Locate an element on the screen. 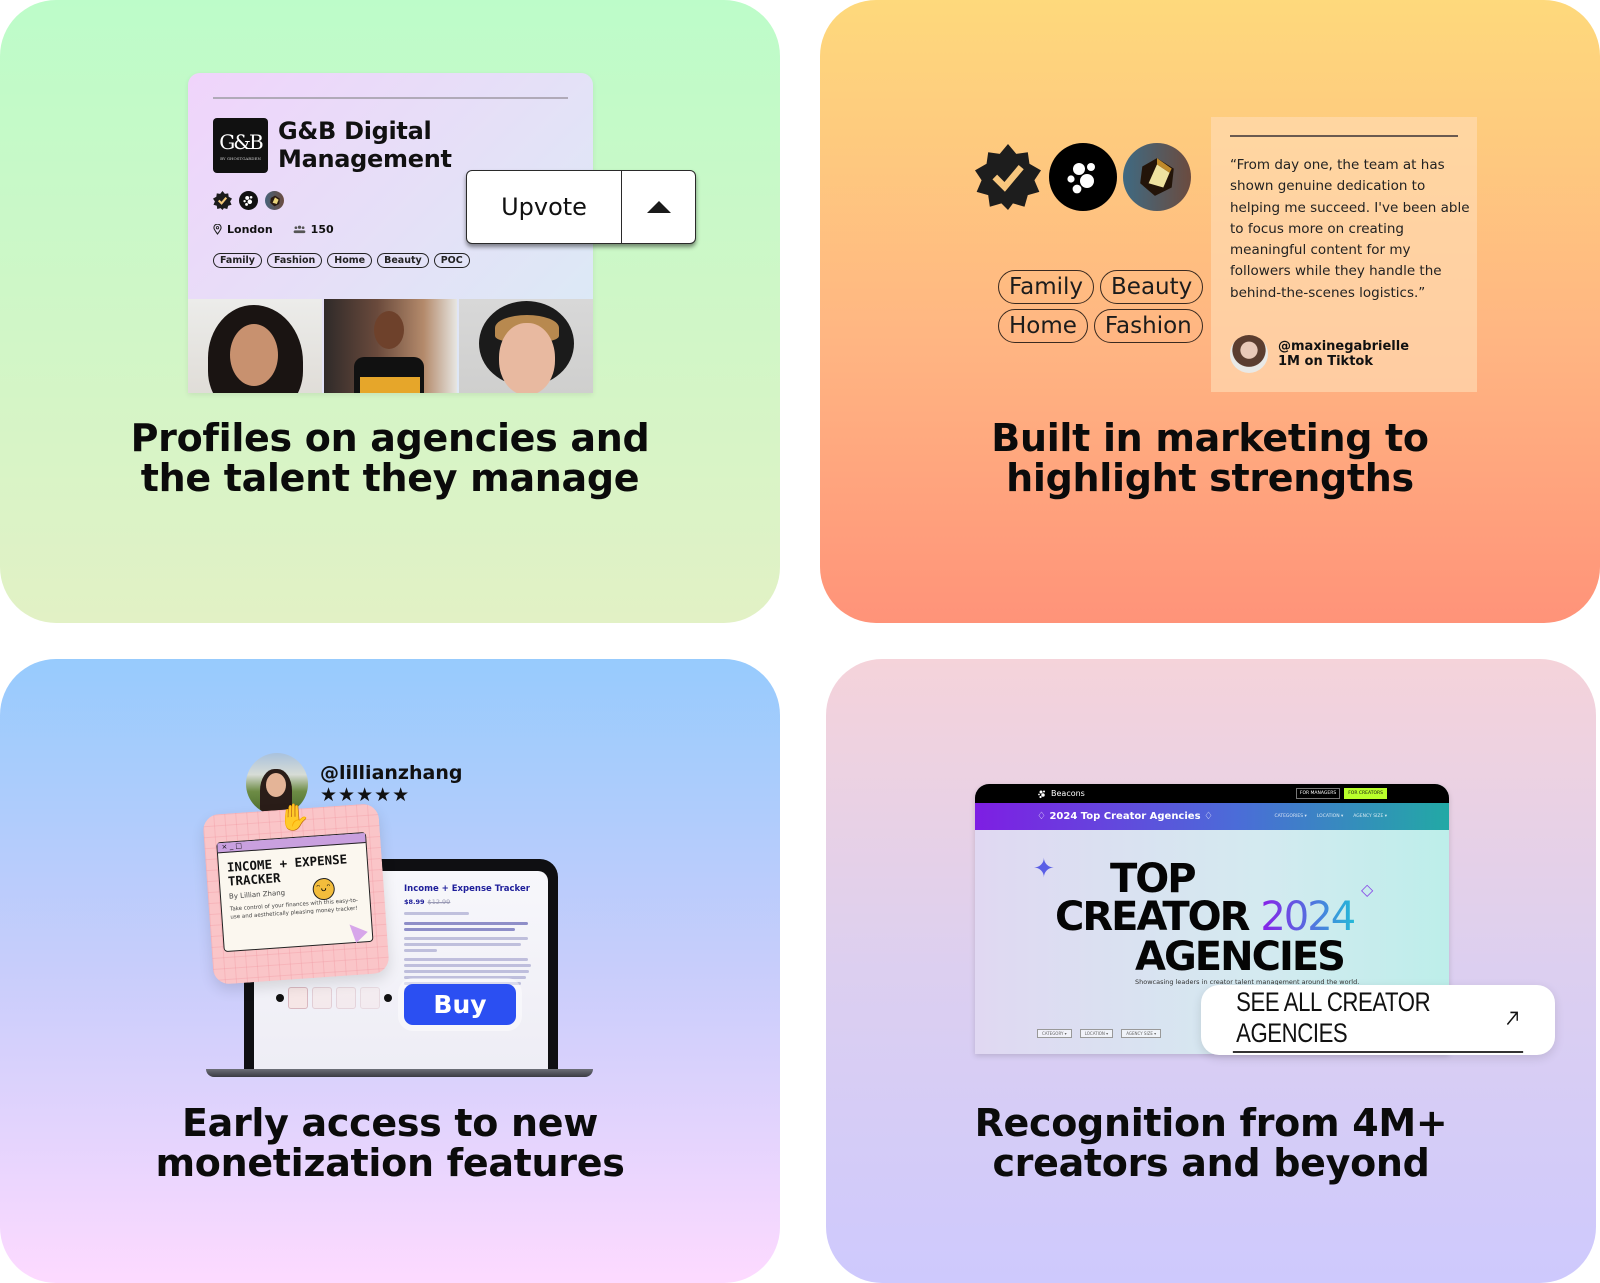 The image size is (1600, 1283). see-all-agencies-button: SEE ALL CREATOR AGENCIES is located at coordinates (1378, 1020).